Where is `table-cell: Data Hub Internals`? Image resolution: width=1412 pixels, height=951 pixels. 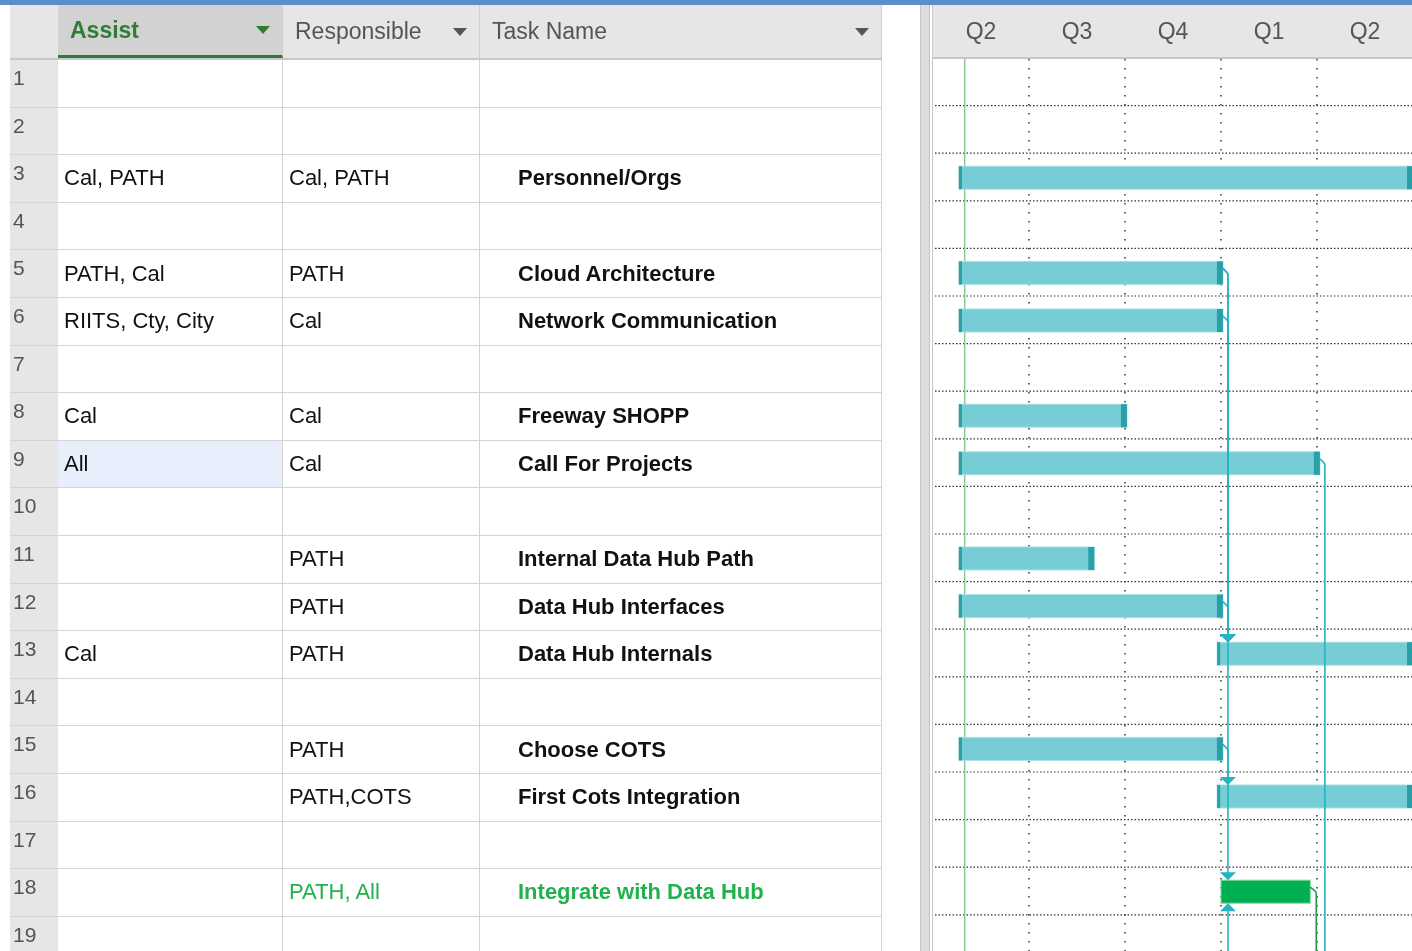 table-cell: Data Hub Internals is located at coordinates (681, 655).